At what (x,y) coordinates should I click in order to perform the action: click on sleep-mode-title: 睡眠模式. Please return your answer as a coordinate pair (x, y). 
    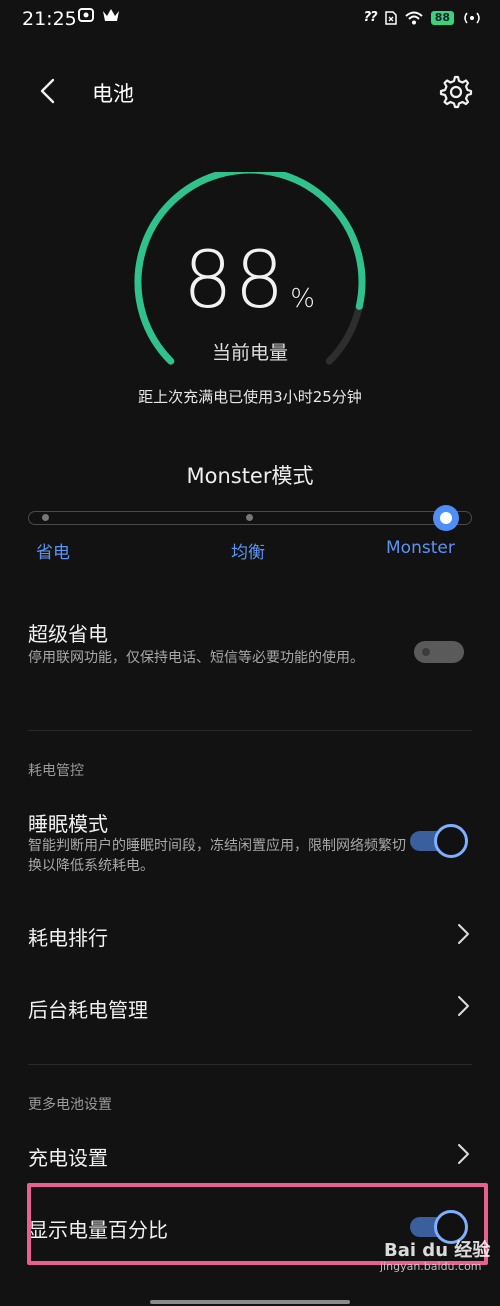
    Looking at the image, I should click on (68, 824).